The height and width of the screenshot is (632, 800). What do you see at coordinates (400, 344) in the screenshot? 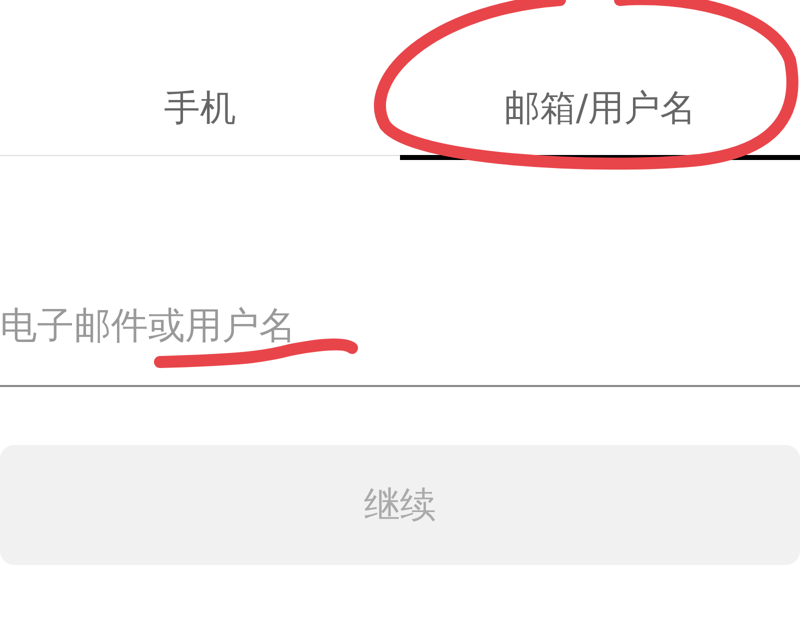
I see `account-field: 电子邮件或用户名` at bounding box center [400, 344].